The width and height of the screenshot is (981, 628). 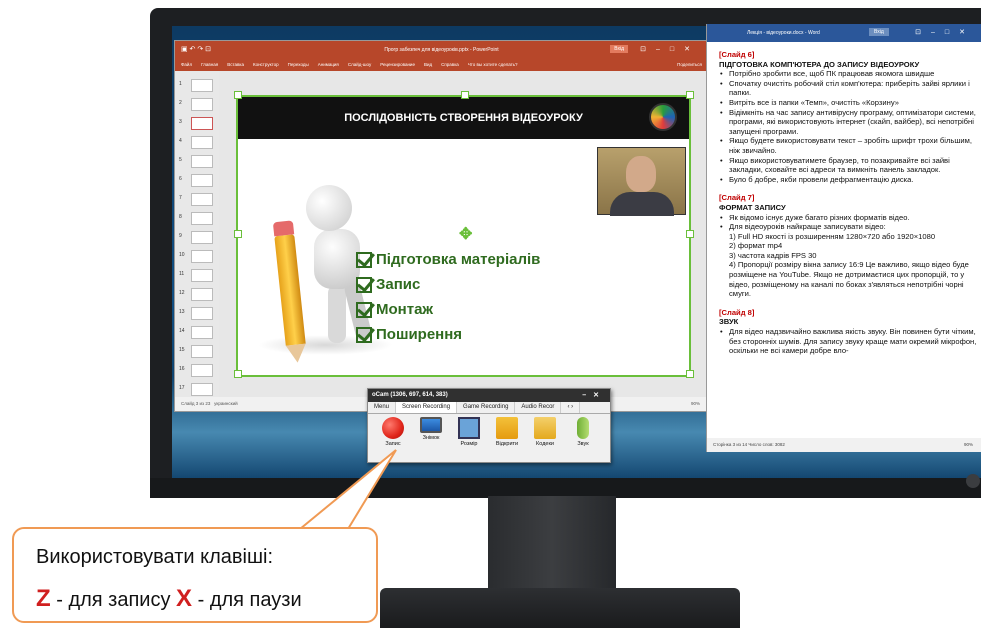 I want to click on ocam-resize-button: Розмір, so click(x=469, y=432).